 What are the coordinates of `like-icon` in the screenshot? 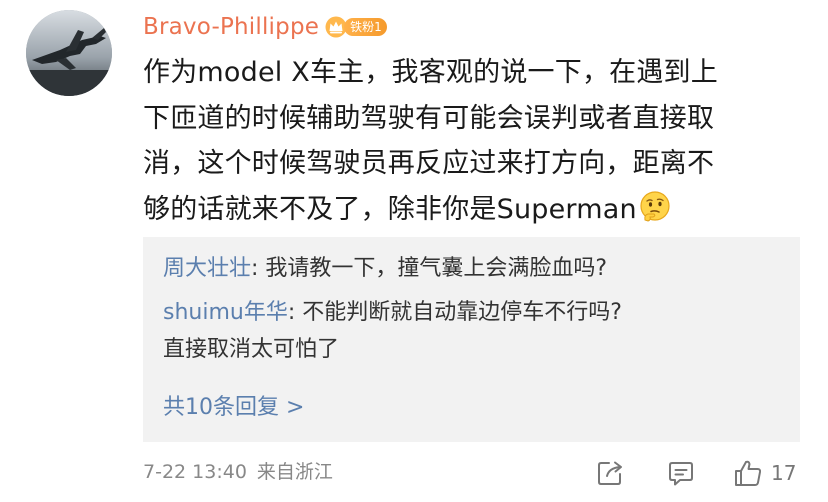 It's located at (748, 473).